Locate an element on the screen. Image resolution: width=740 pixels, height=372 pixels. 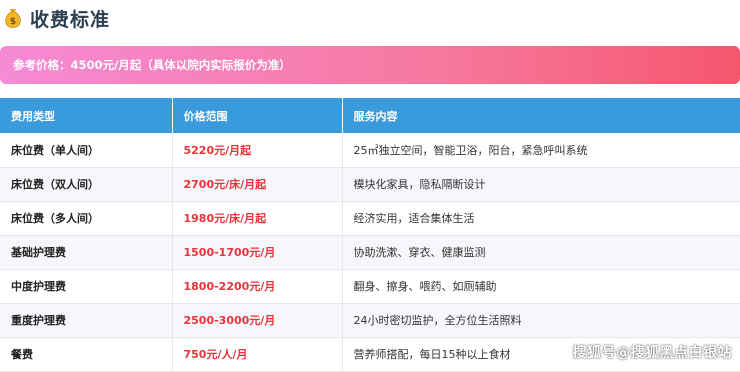
price-cell: 2500-3000元/月 is located at coordinates (257, 320).